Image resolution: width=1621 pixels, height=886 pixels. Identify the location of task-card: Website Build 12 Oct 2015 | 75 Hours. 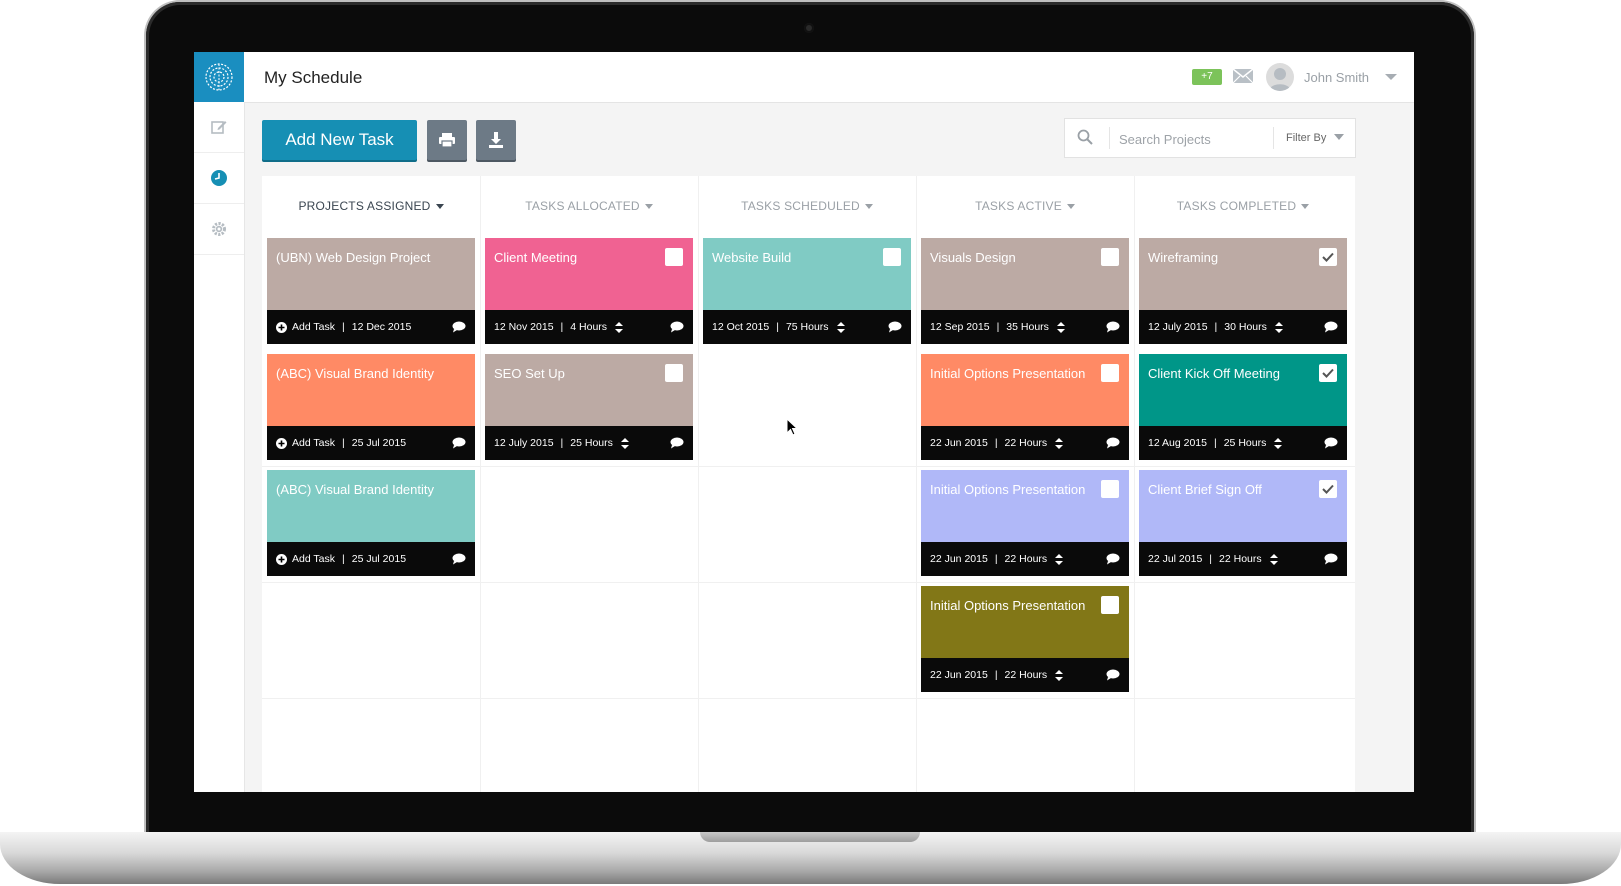
(807, 291).